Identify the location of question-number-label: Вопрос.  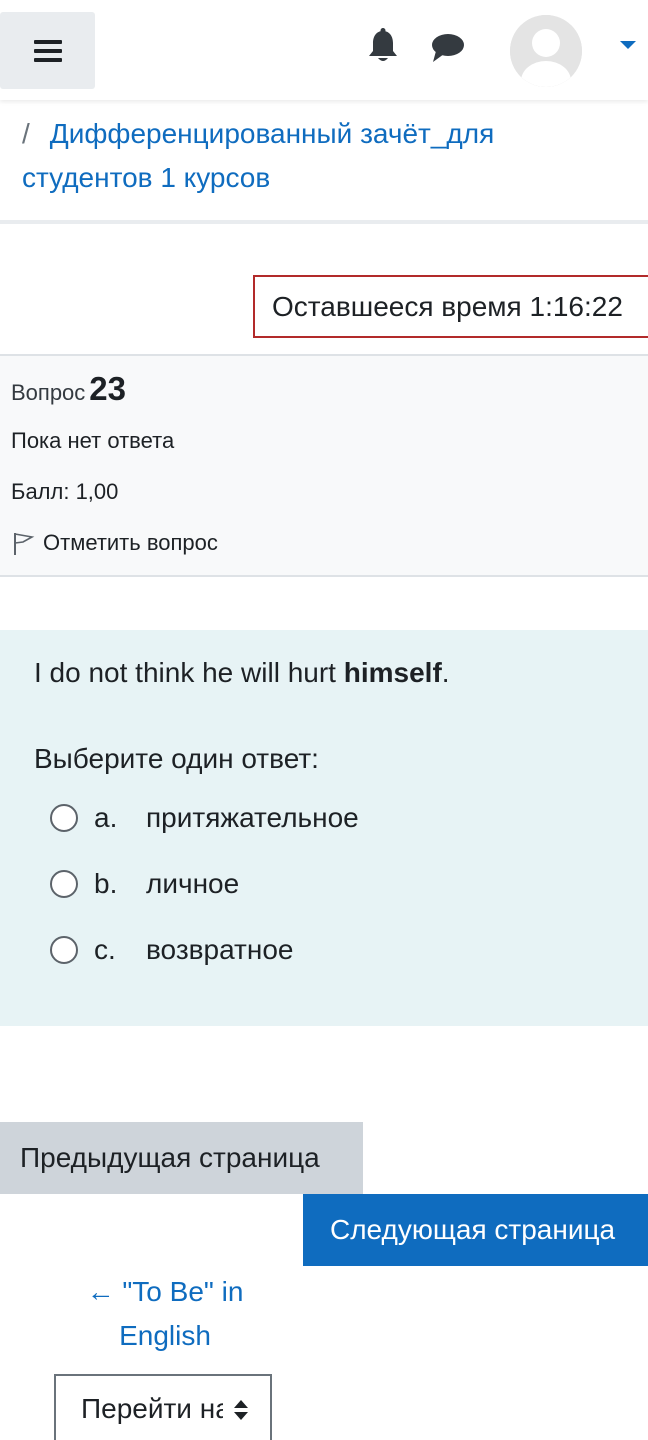
(48, 392).